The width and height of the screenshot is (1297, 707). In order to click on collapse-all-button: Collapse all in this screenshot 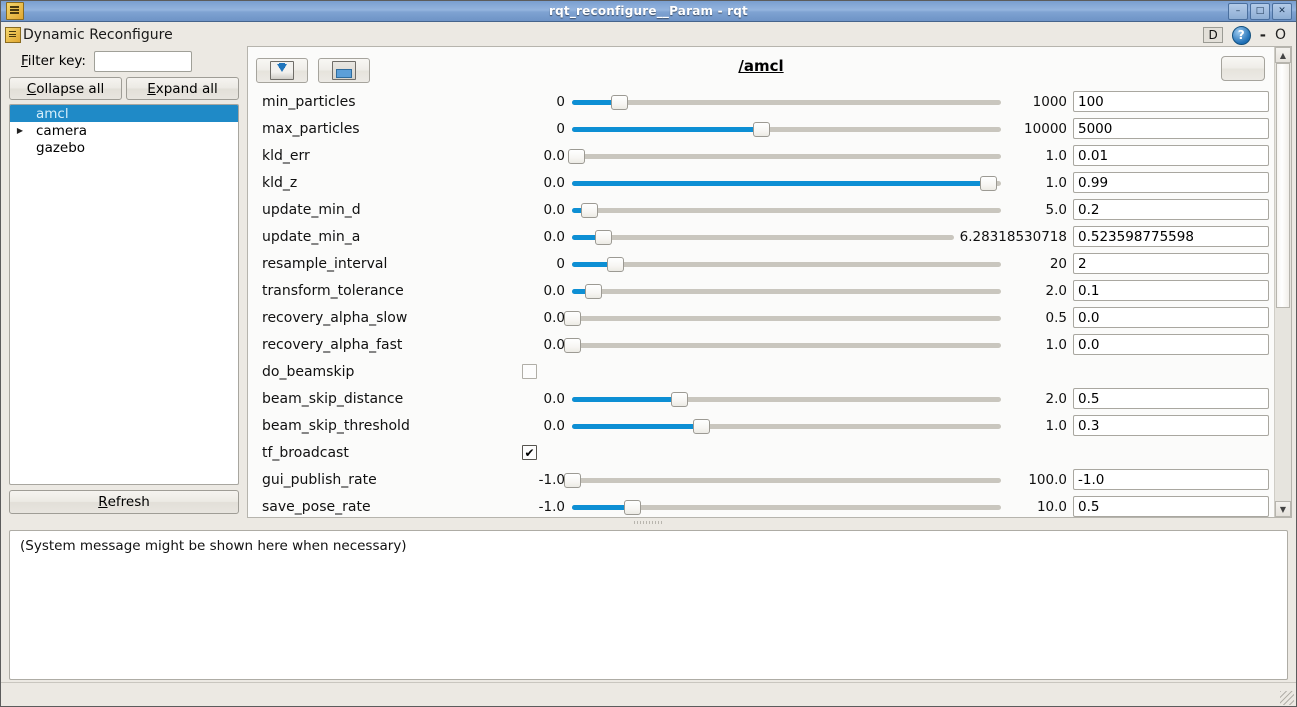, I will do `click(65, 88)`.